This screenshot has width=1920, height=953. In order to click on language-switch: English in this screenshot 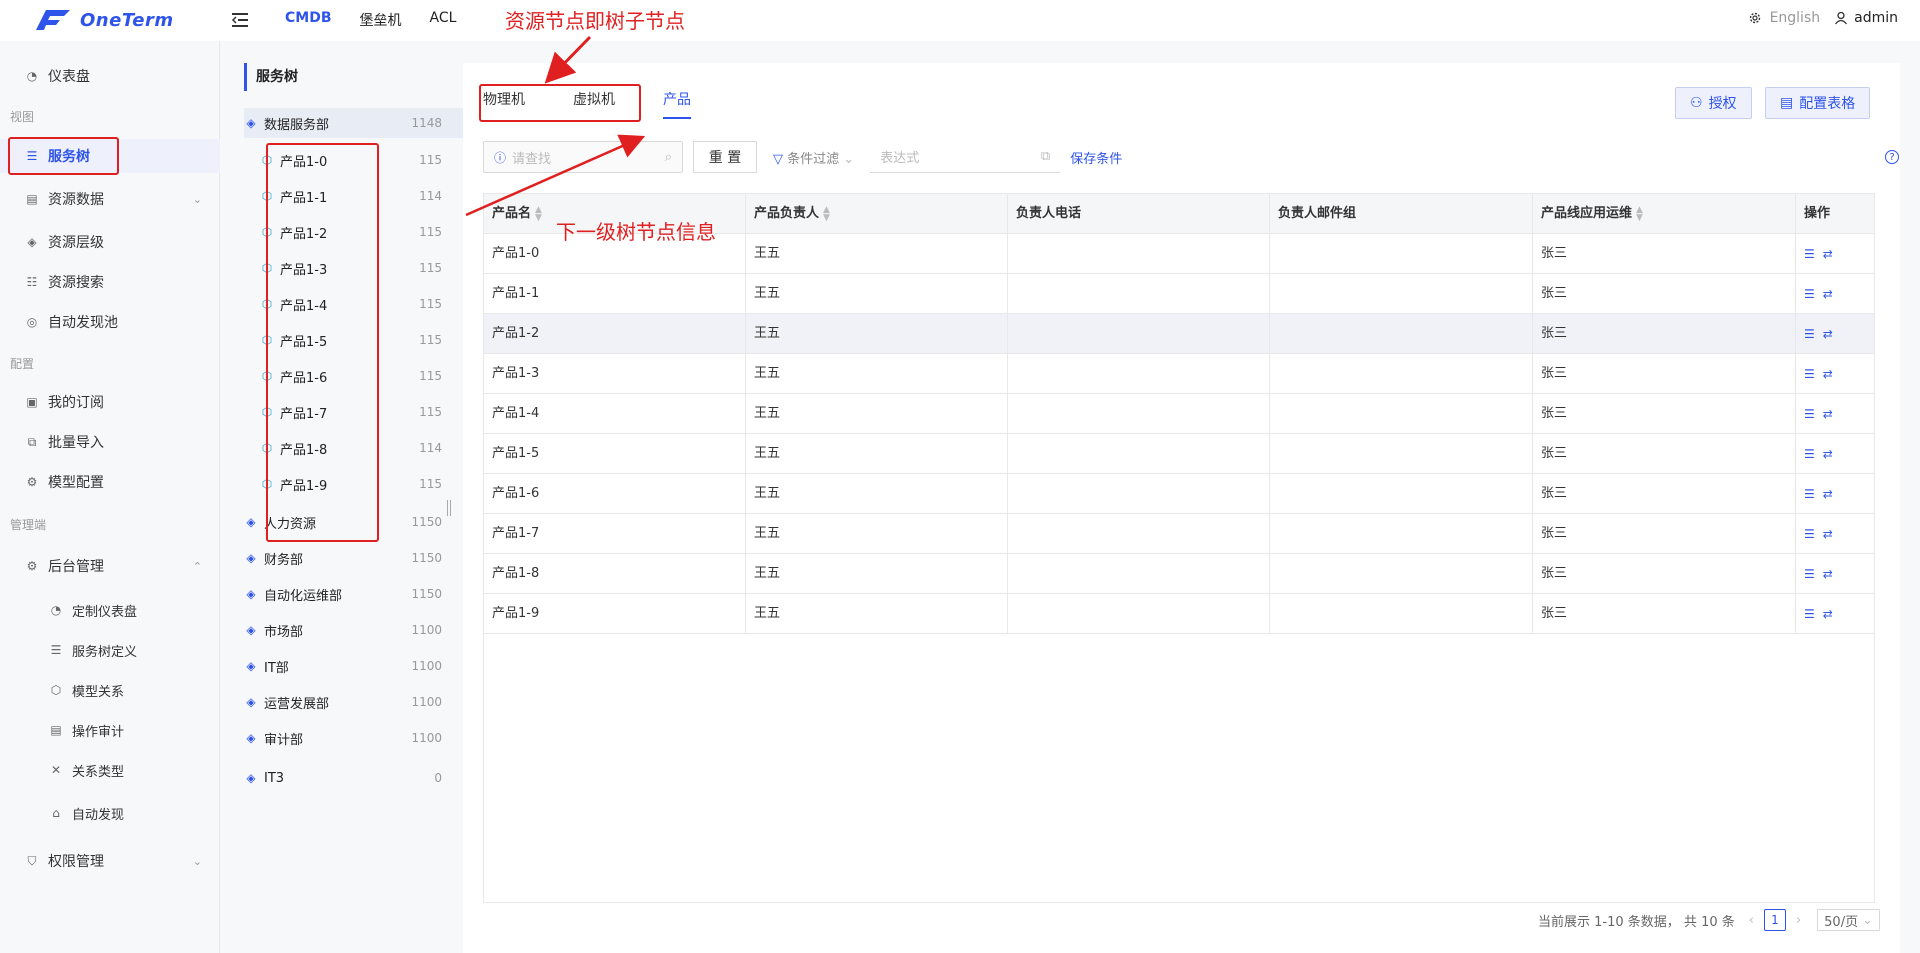, I will do `click(1795, 18)`.